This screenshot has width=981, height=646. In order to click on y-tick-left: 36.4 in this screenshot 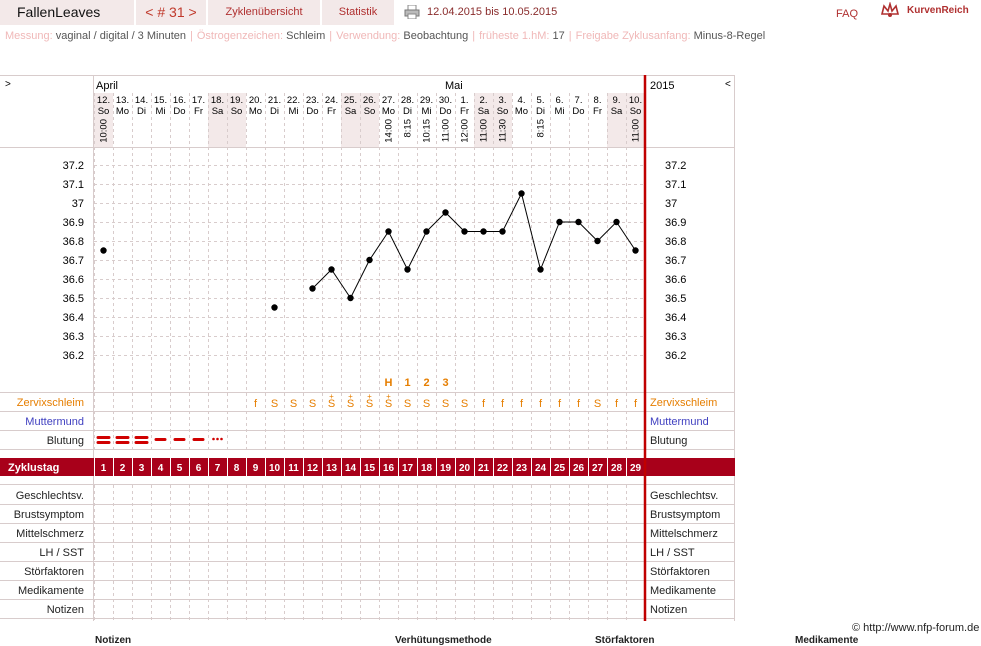, I will do `click(73, 318)`.